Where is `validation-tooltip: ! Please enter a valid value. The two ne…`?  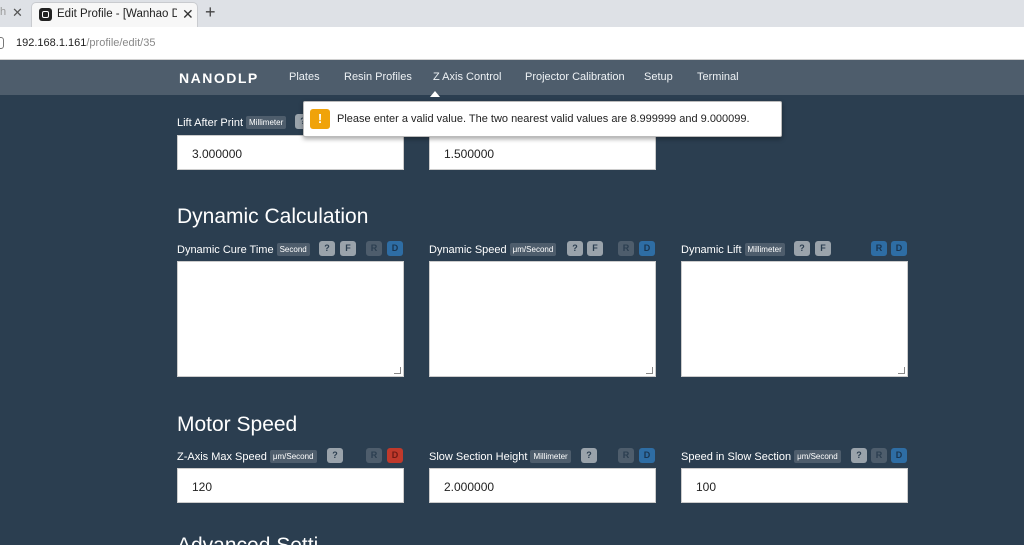 validation-tooltip: ! Please enter a valid value. The two ne… is located at coordinates (542, 119).